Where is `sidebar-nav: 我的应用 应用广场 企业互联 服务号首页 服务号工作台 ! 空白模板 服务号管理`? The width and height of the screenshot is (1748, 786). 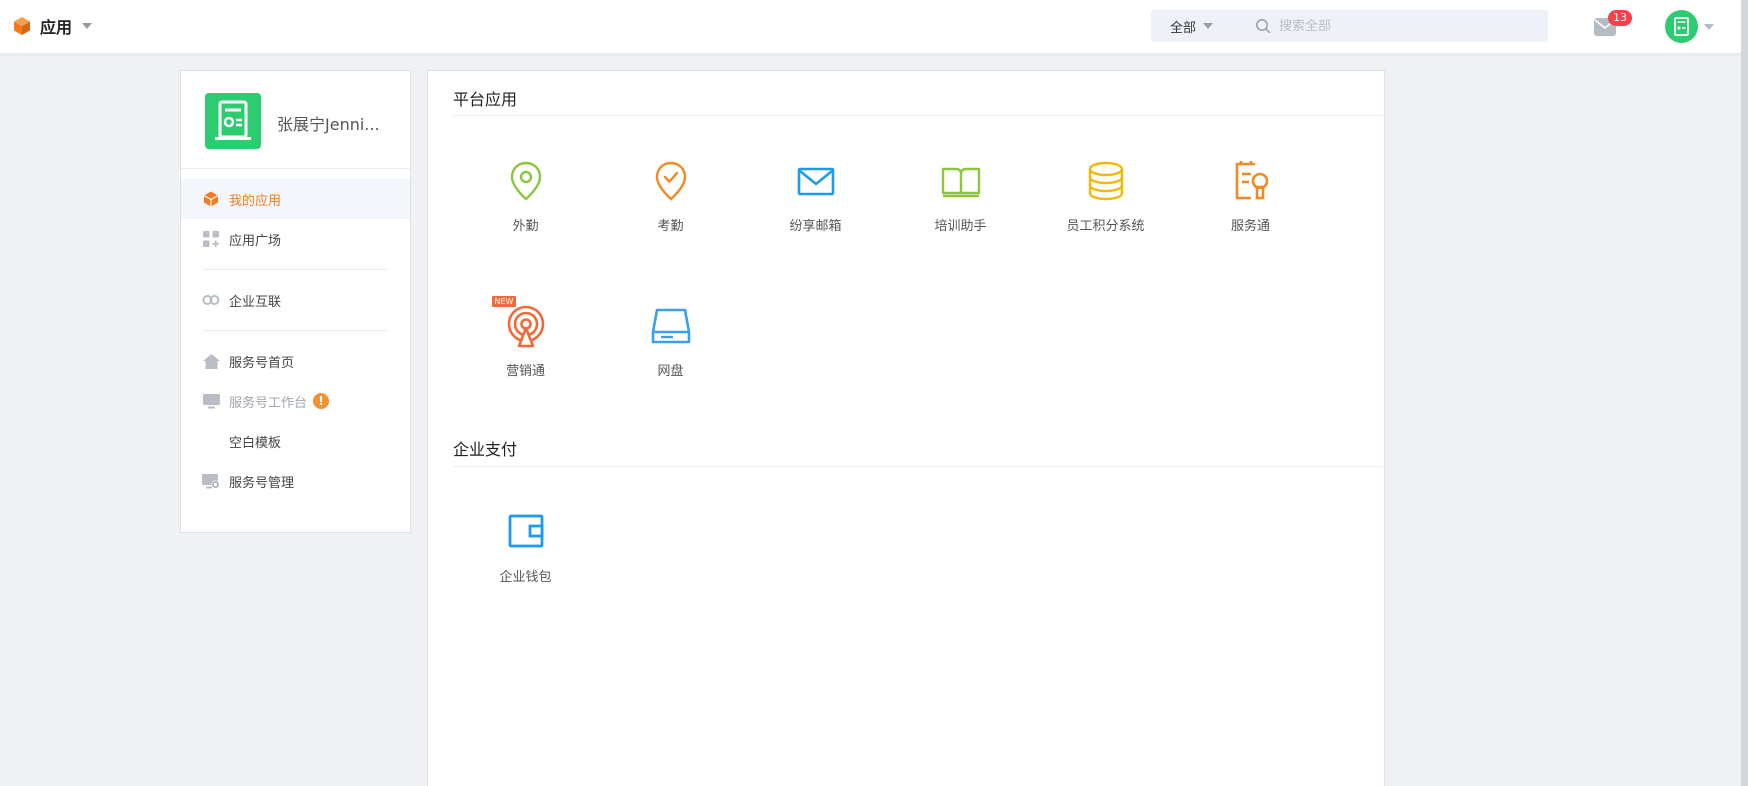
sidebar-nav: 我的应用 应用广场 企业互联 服务号首页 服务号工作台 ! 空白模板 服务号管理 is located at coordinates (295, 340).